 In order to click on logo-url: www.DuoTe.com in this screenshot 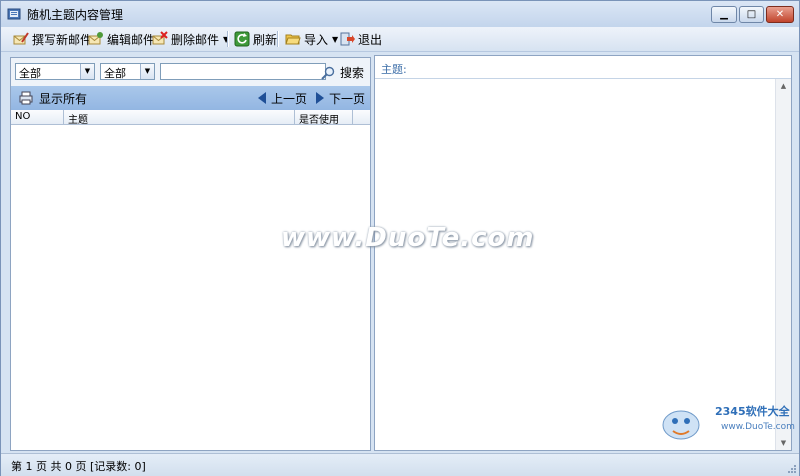, I will do `click(758, 427)`.